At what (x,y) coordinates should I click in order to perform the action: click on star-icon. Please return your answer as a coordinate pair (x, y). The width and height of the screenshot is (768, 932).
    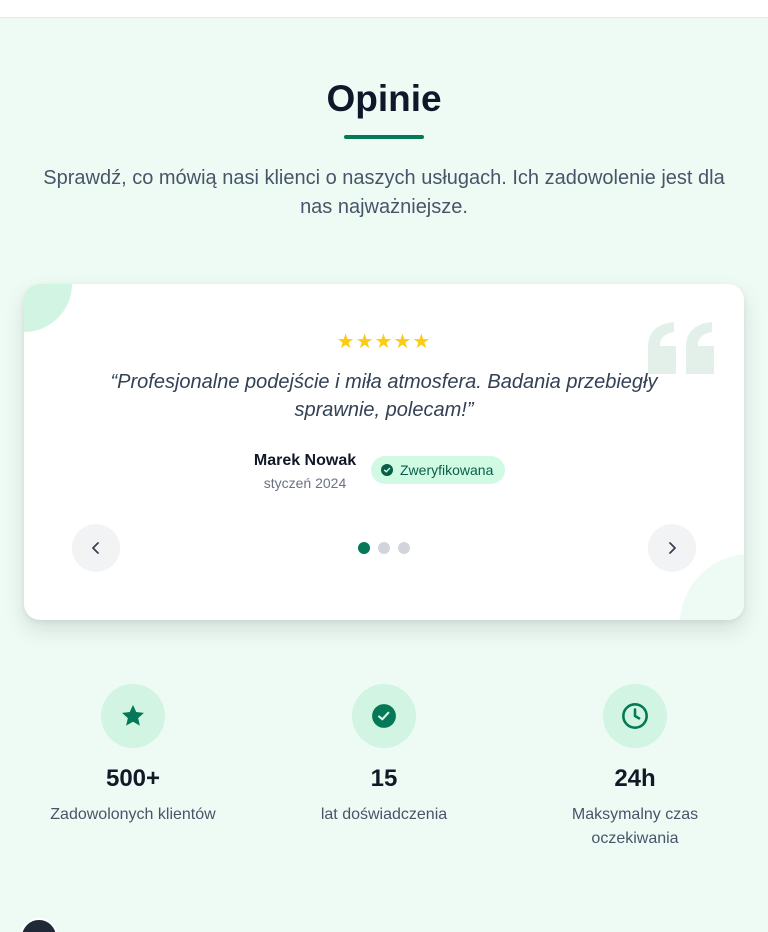
    Looking at the image, I should click on (133, 716).